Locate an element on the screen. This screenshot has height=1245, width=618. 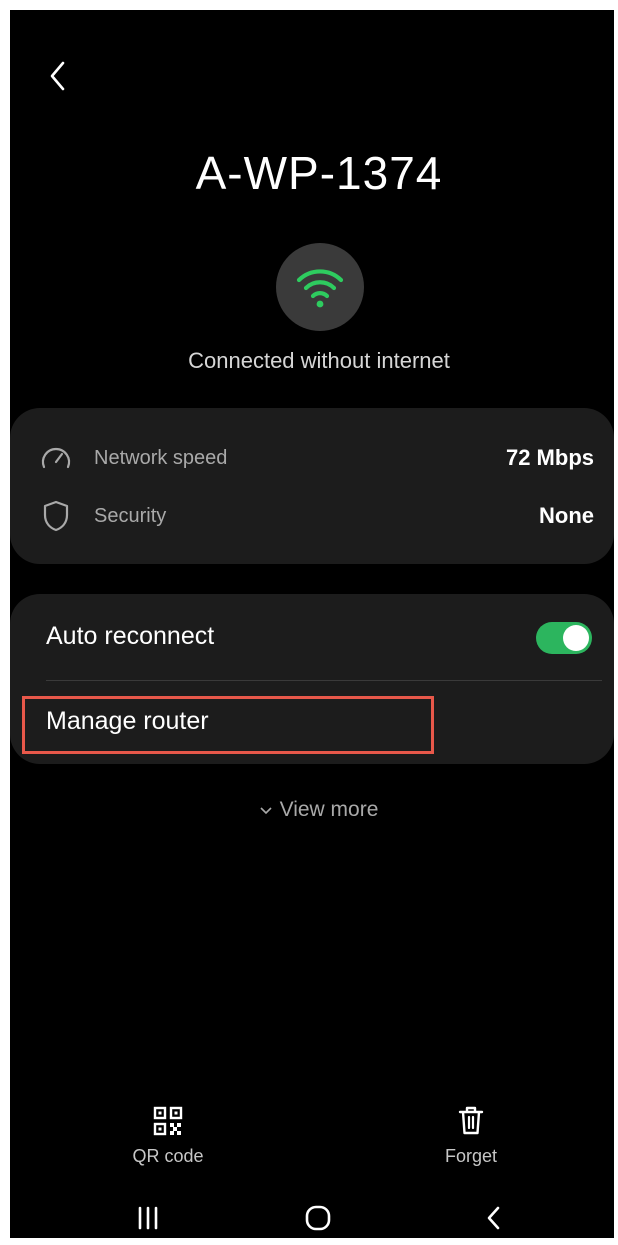
back-icon is located at coordinates (493, 1218).